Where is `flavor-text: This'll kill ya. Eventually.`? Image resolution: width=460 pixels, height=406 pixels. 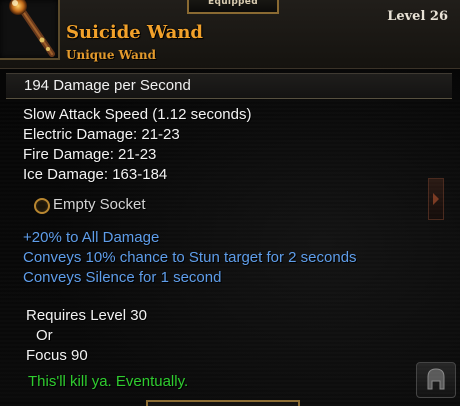
flavor-text: This'll kill ya. Eventually. is located at coordinates (108, 381).